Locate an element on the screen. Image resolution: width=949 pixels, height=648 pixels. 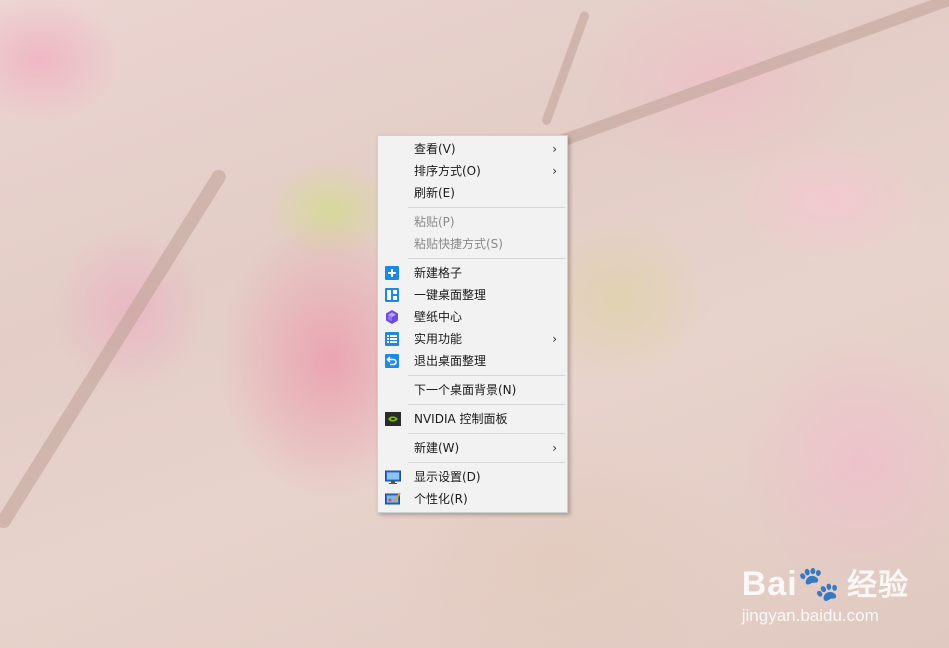
menu-item-utilities: 实用功能 › is located at coordinates (472, 339).